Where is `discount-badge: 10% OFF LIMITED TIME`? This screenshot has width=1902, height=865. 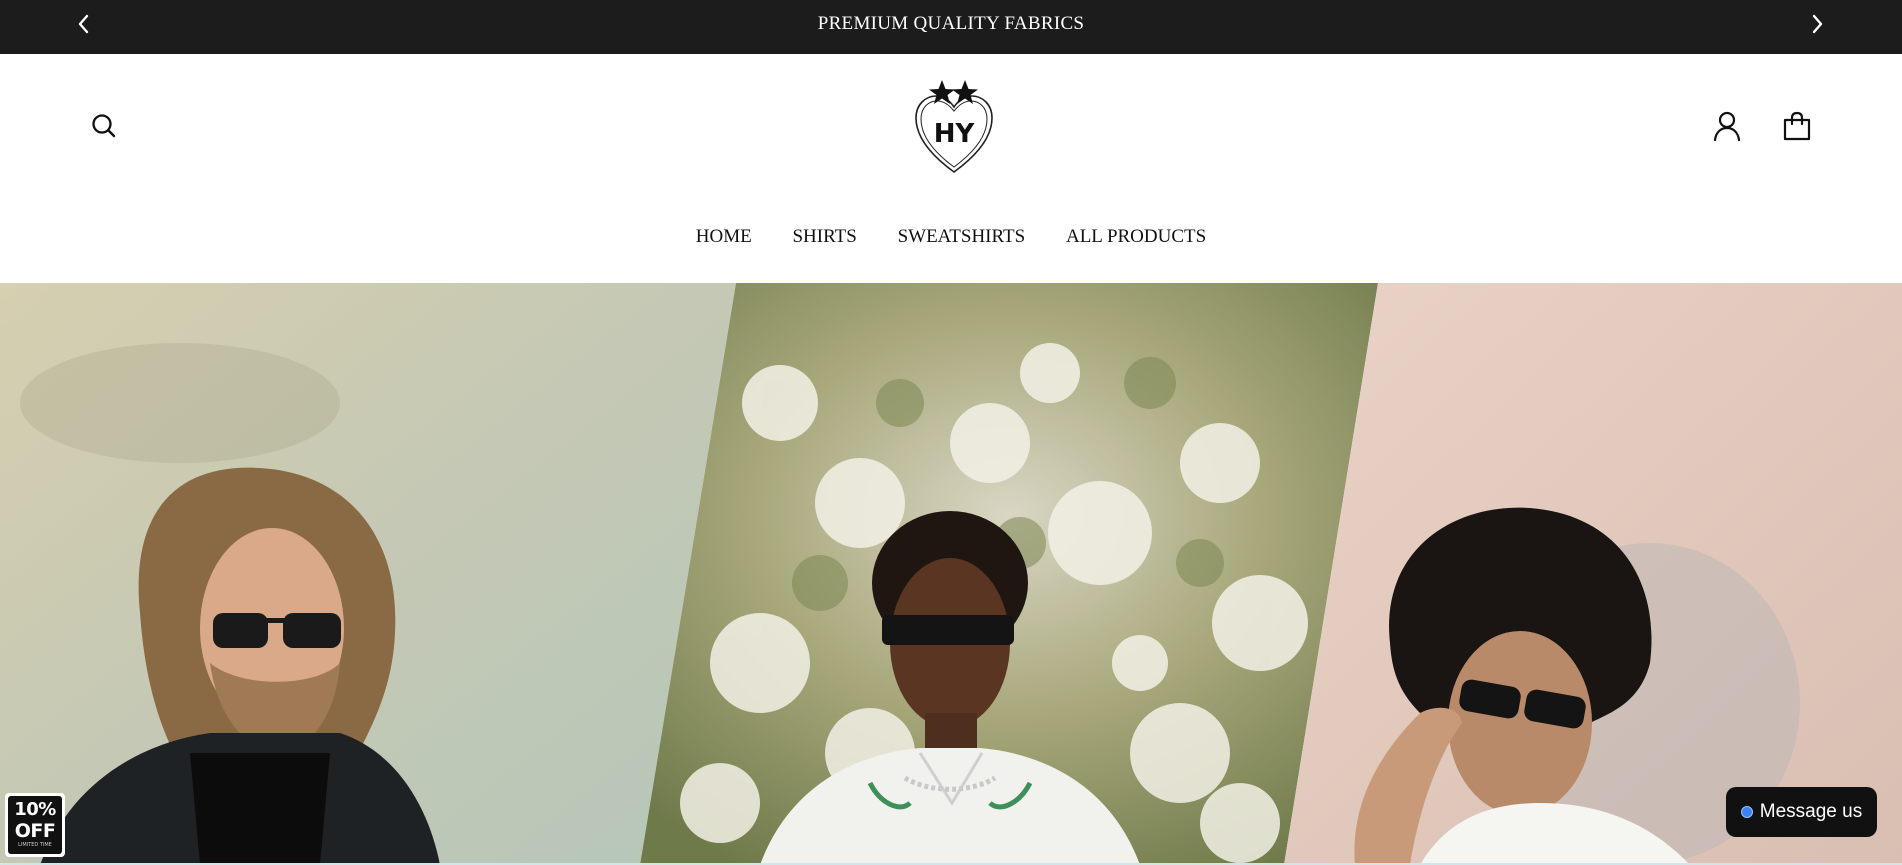 discount-badge: 10% OFF LIMITED TIME is located at coordinates (35, 825).